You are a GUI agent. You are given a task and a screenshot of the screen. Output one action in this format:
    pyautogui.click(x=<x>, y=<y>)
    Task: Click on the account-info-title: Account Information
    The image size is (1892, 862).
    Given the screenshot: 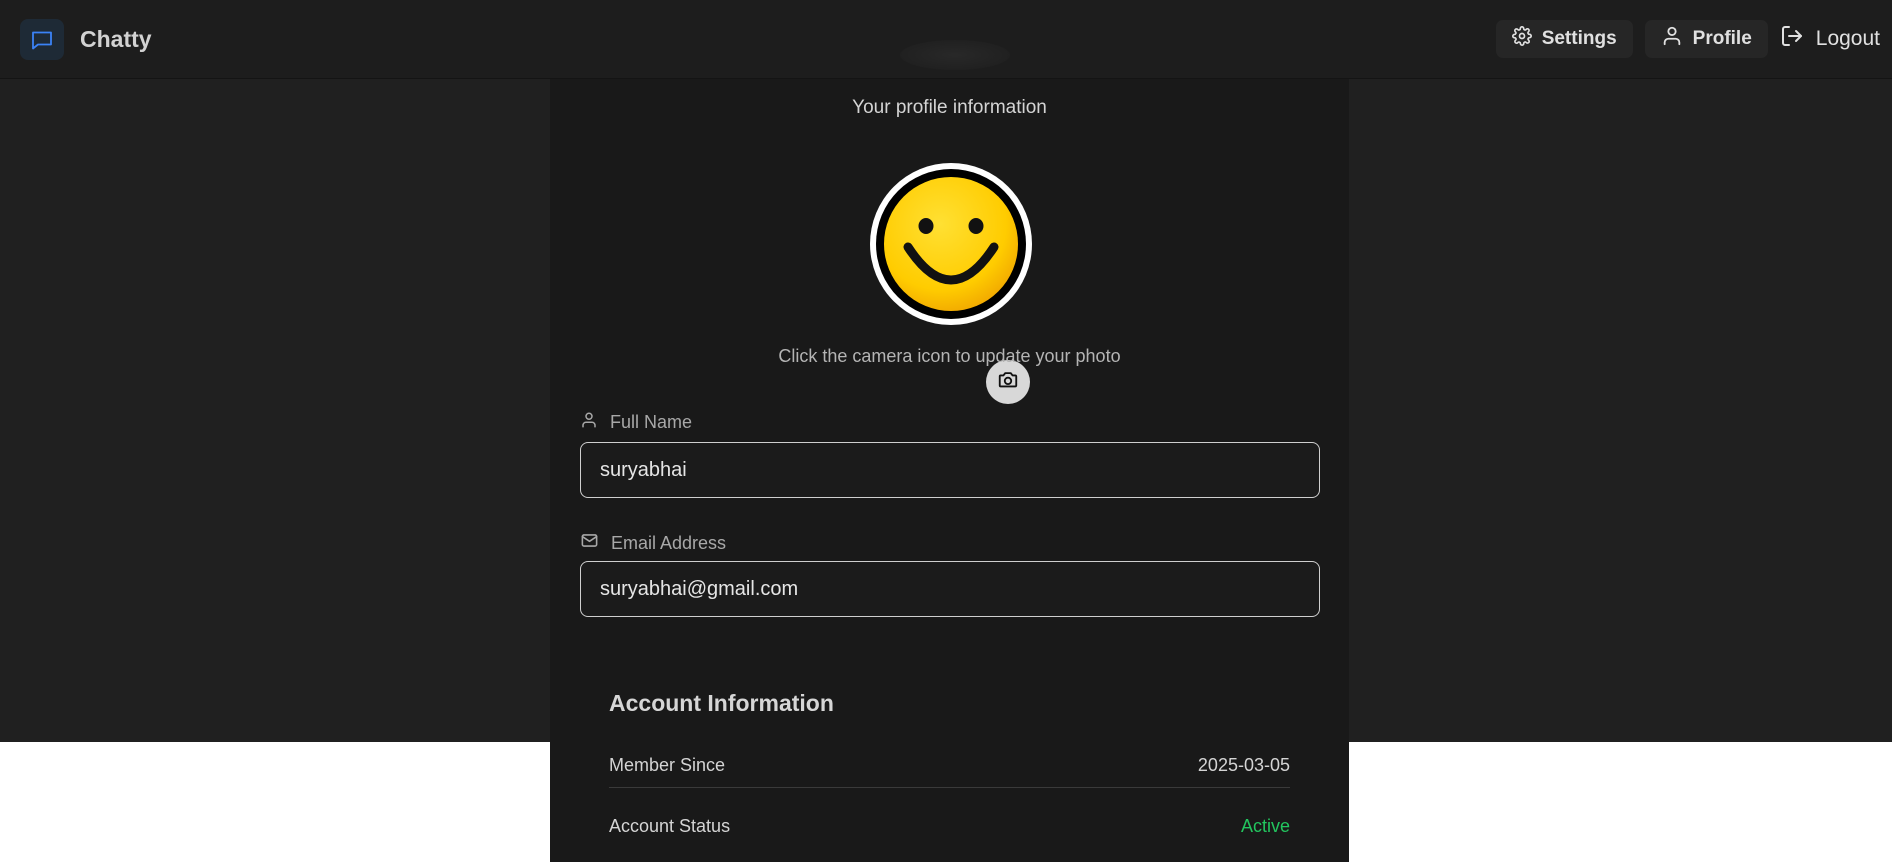 What is the action you would take?
    pyautogui.click(x=721, y=703)
    